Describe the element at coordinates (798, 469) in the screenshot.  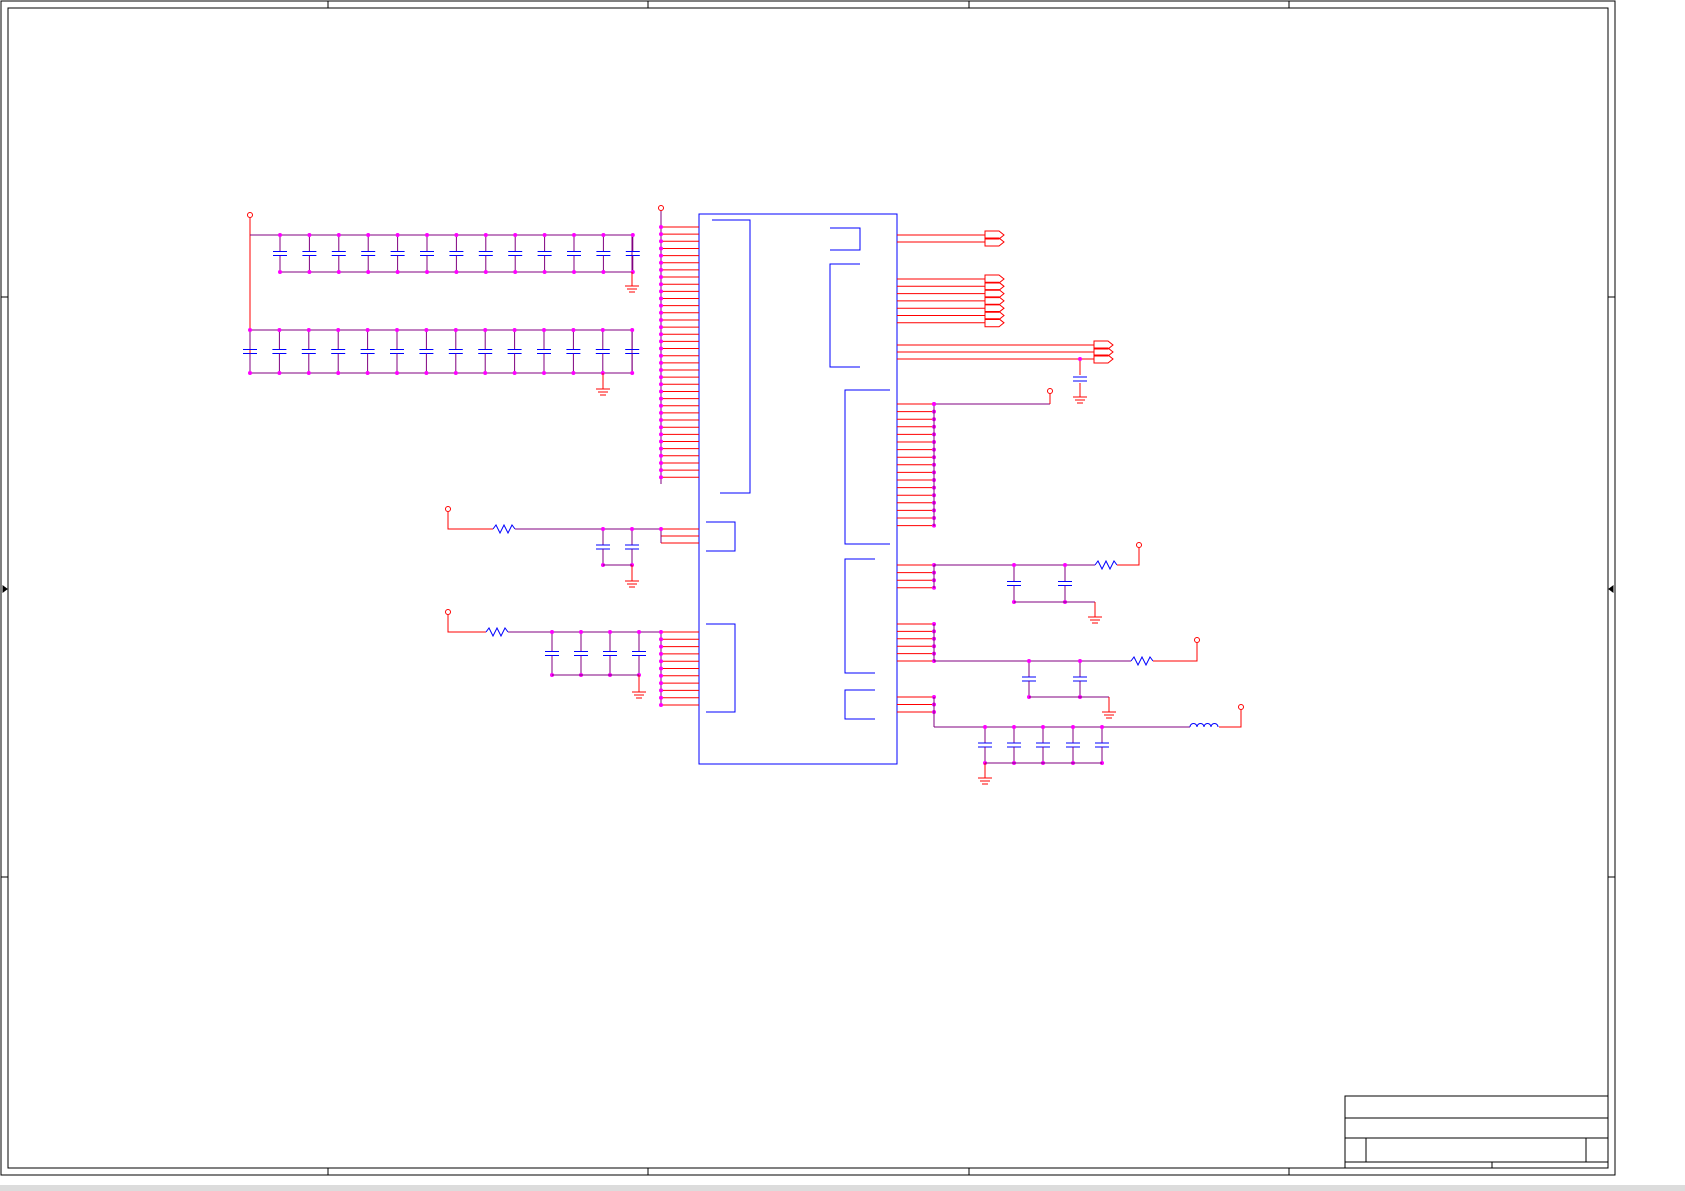
I see `pin-groups` at that location.